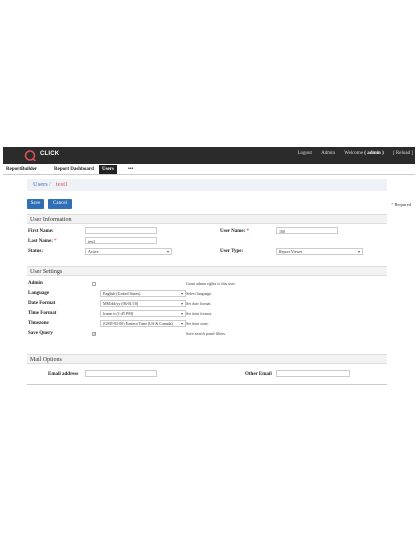  What do you see at coordinates (319, 251) in the screenshot?
I see `user-type-select: Report Viewer ▾` at bounding box center [319, 251].